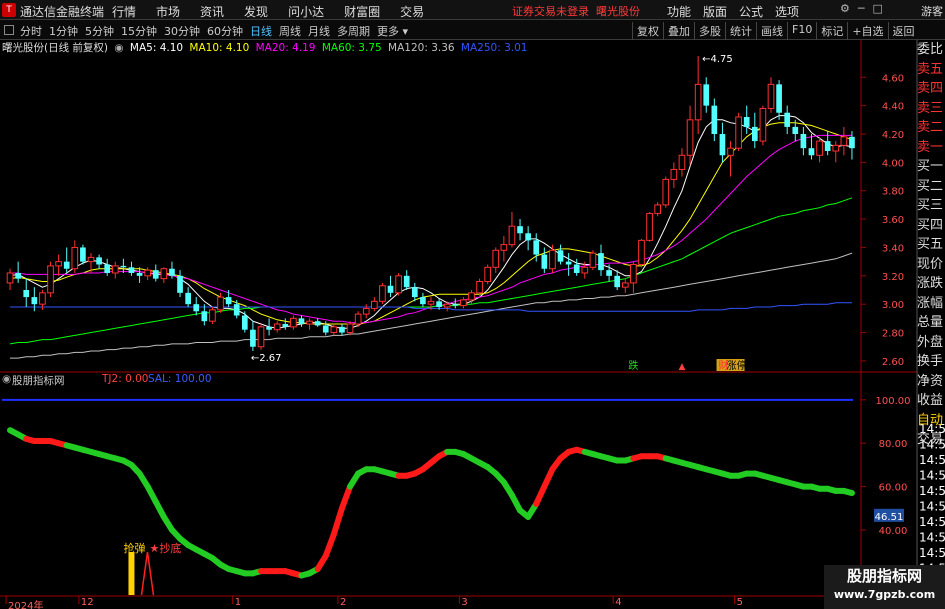 Image resolution: width=945 pixels, height=609 pixels. I want to click on time-tick-label: 4, so click(618, 602).